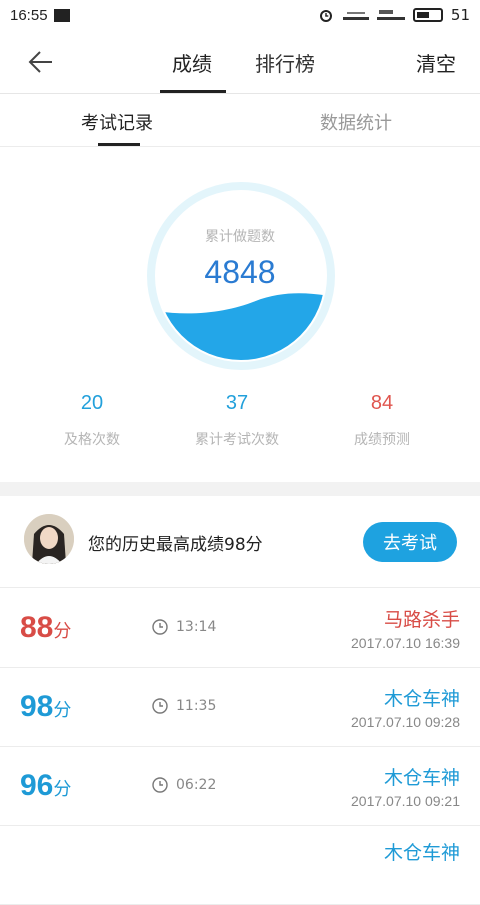 Image resolution: width=480 pixels, height=905 pixels. Describe the element at coordinates (240, 786) in the screenshot. I see `list-item: 96分 06:22 木仓车神 2017.07.10 09:21` at that location.